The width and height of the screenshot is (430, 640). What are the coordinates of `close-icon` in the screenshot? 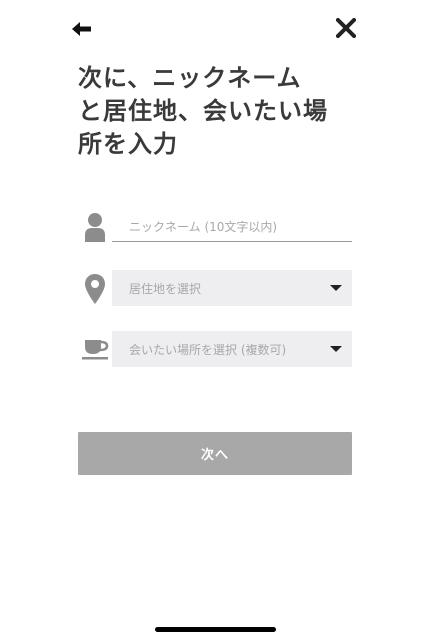 It's located at (346, 28).